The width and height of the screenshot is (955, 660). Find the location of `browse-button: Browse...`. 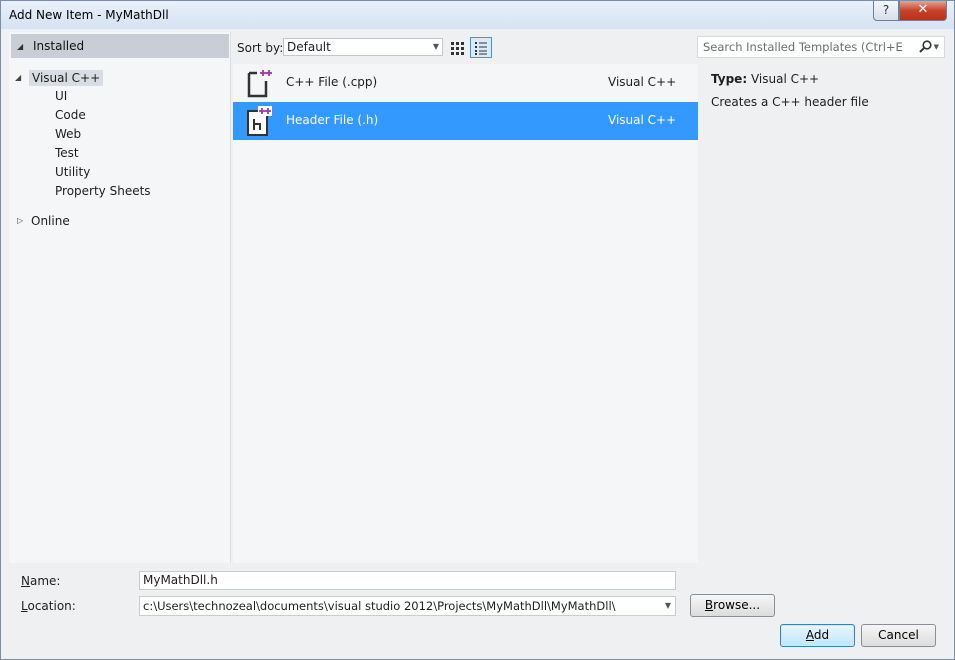

browse-button: Browse... is located at coordinates (732, 605).